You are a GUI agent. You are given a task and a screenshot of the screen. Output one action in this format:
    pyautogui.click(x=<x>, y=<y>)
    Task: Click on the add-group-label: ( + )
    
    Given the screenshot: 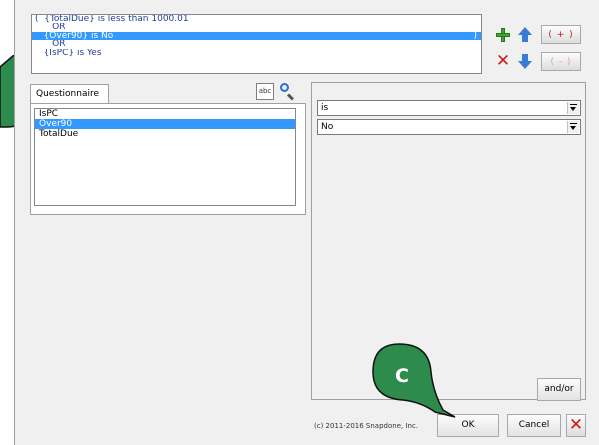 What is the action you would take?
    pyautogui.click(x=561, y=34)
    